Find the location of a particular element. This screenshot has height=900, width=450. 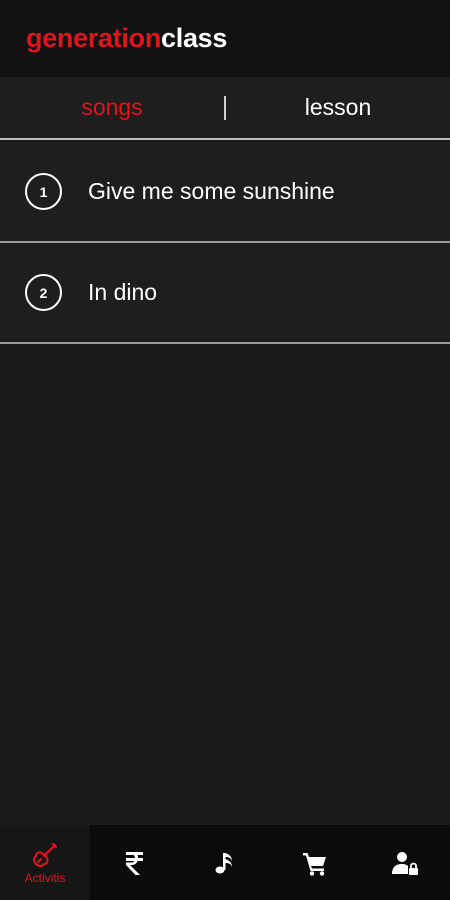

nav-payments is located at coordinates (135, 862).